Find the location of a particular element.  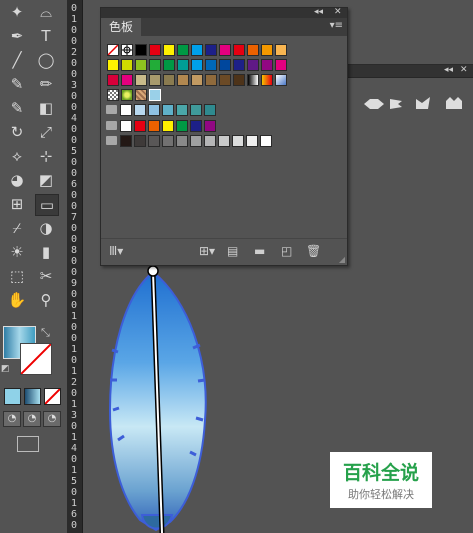

perspective-icon: ◩ is located at coordinates (46, 180).